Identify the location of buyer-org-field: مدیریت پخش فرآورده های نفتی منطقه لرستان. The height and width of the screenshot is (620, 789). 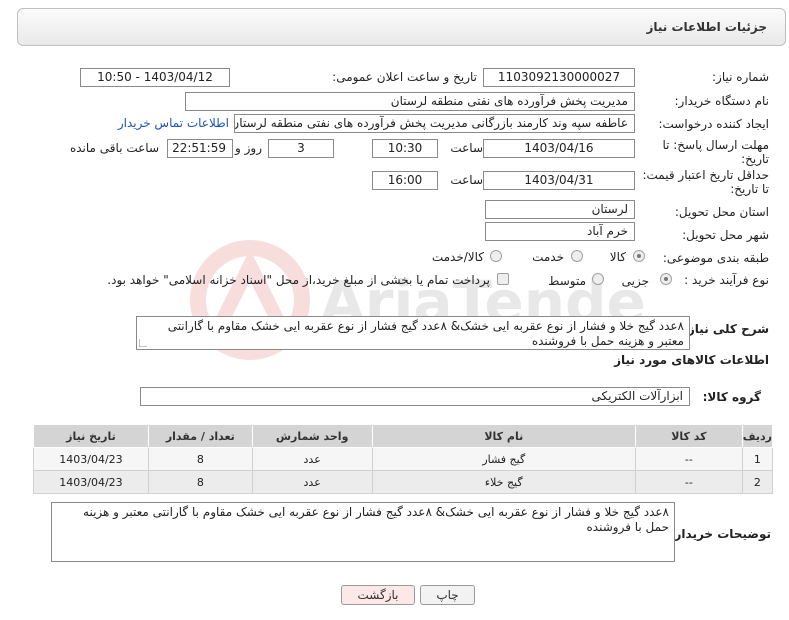
(410, 101).